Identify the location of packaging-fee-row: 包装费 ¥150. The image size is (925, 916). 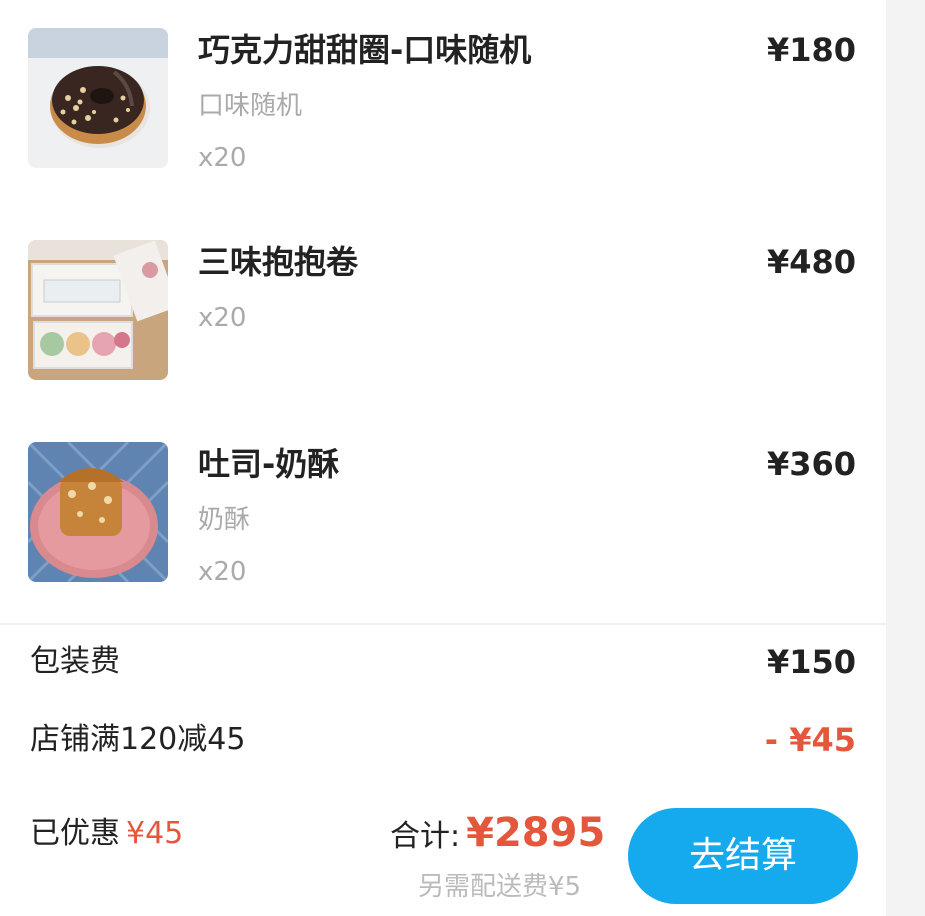
(443, 662).